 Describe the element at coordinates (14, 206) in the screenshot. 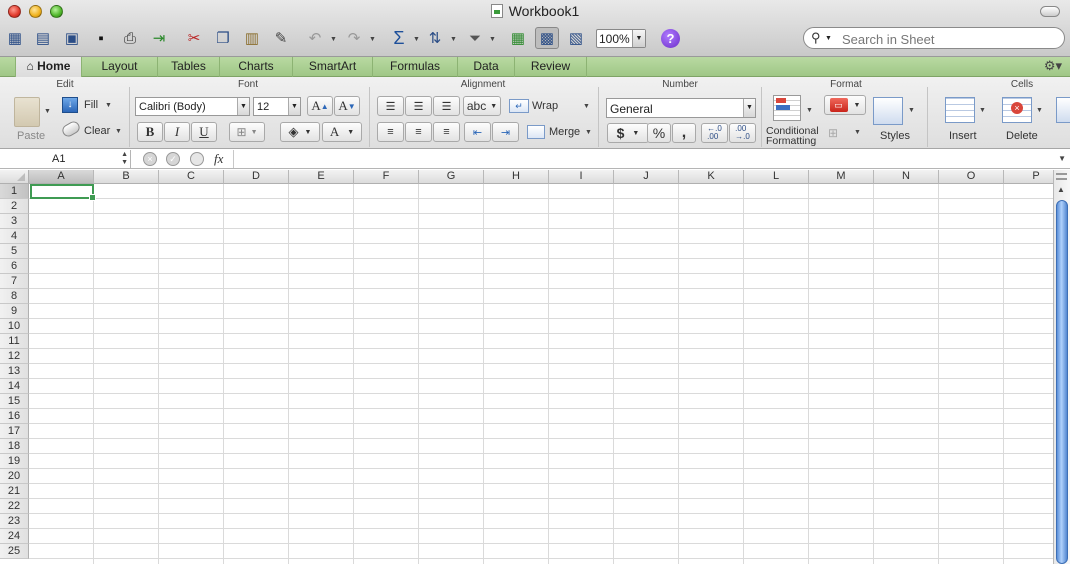

I see `row-header-2: 2` at that location.